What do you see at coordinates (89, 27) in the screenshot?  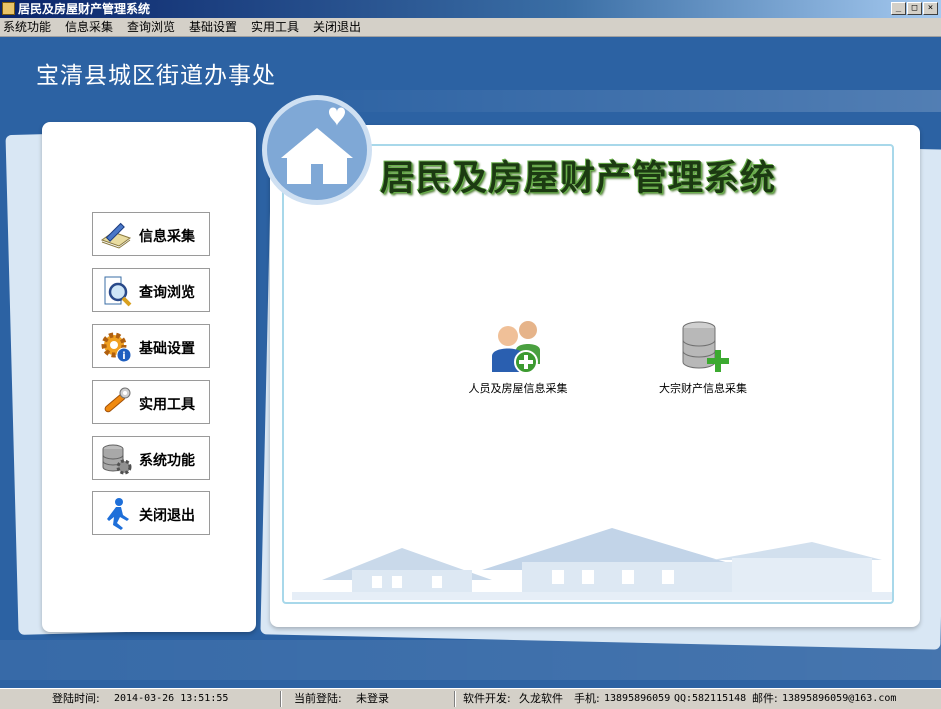 I see `menu-info-collect: 信息采集` at bounding box center [89, 27].